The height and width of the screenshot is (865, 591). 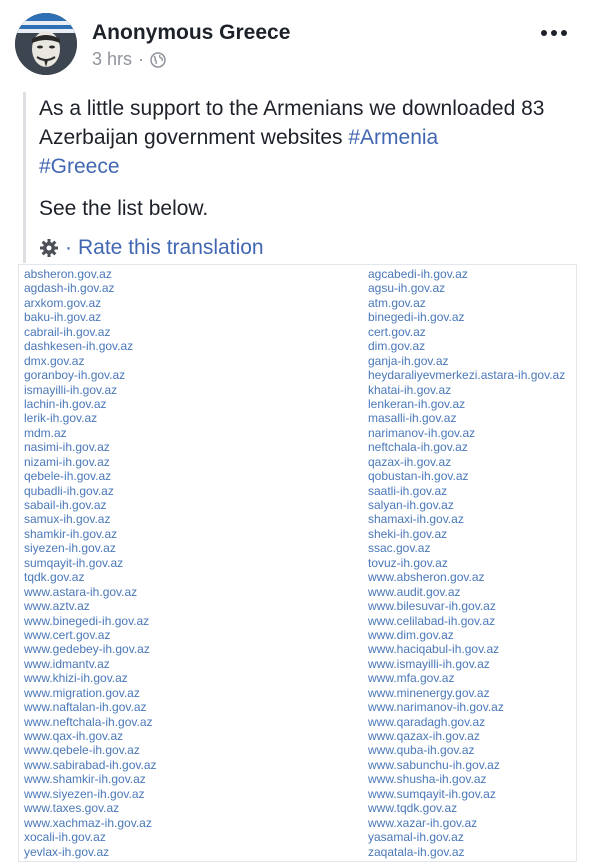 I want to click on hashtag-greece: #Greece, so click(x=79, y=166).